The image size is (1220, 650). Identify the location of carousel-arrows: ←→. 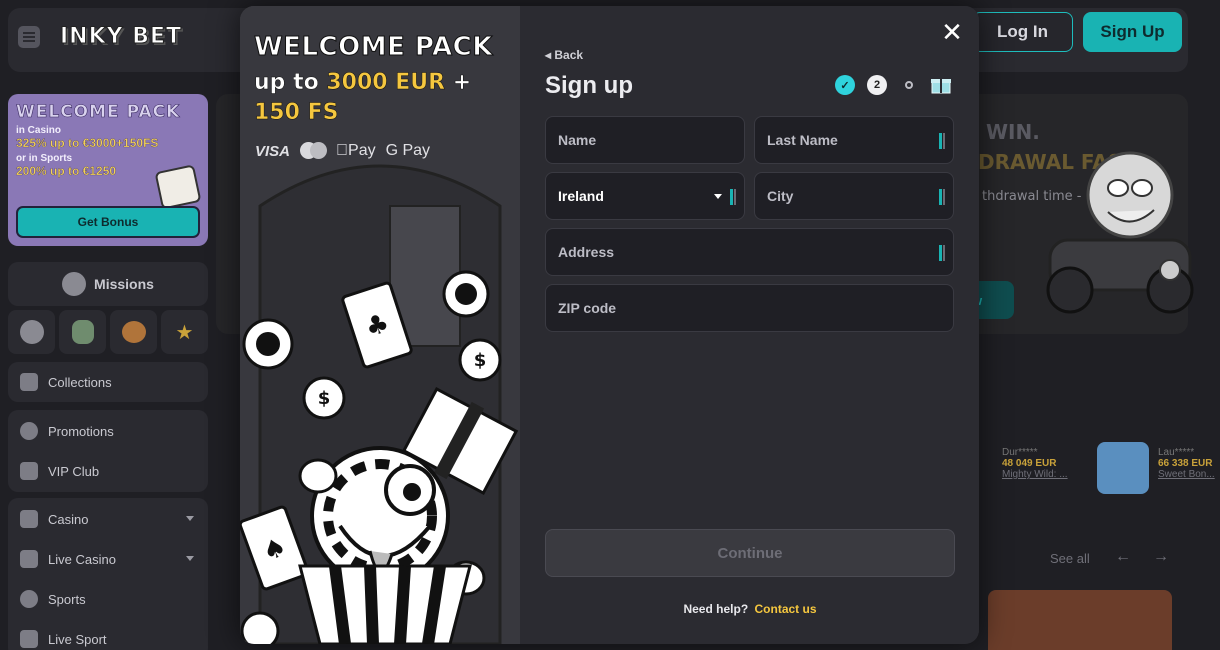
(1153, 557).